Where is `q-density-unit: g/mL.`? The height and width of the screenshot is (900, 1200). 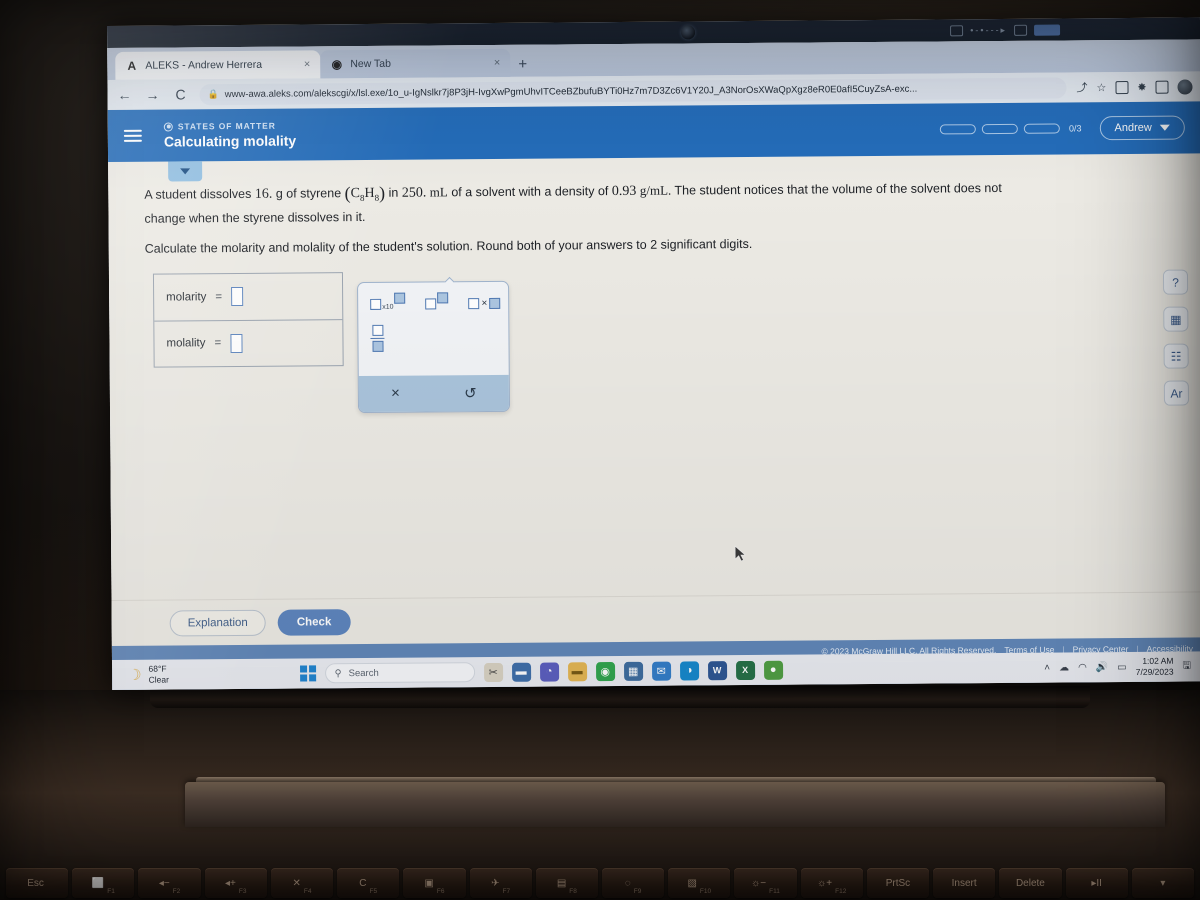
q-density-unit: g/mL. is located at coordinates (655, 190).